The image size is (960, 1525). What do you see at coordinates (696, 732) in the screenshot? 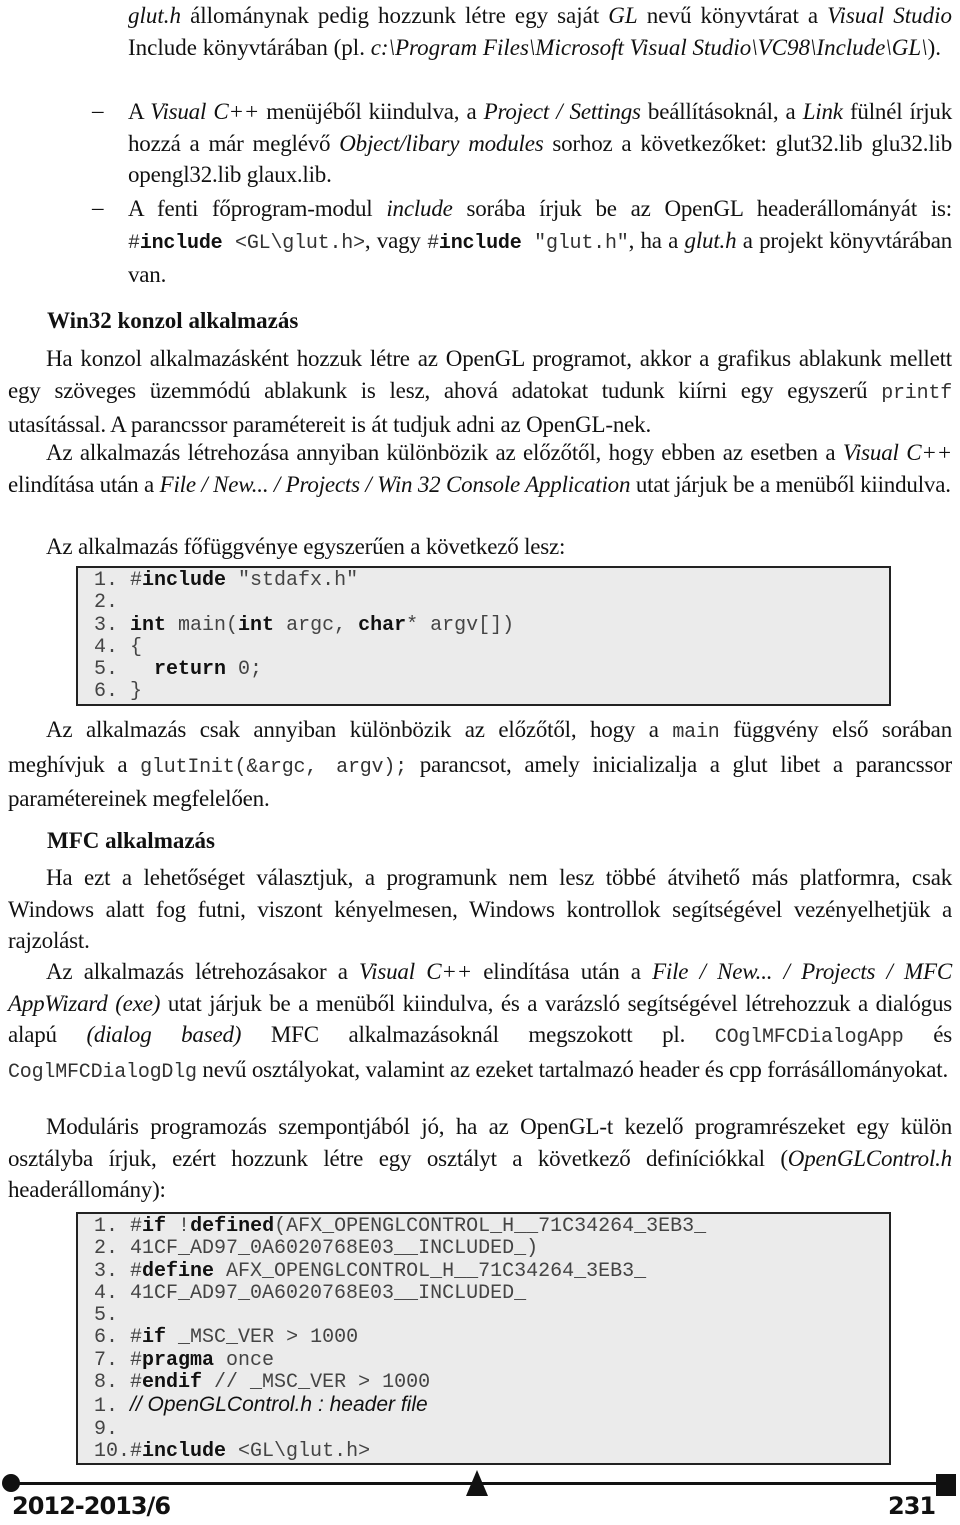
I see `inline-code: main` at bounding box center [696, 732].